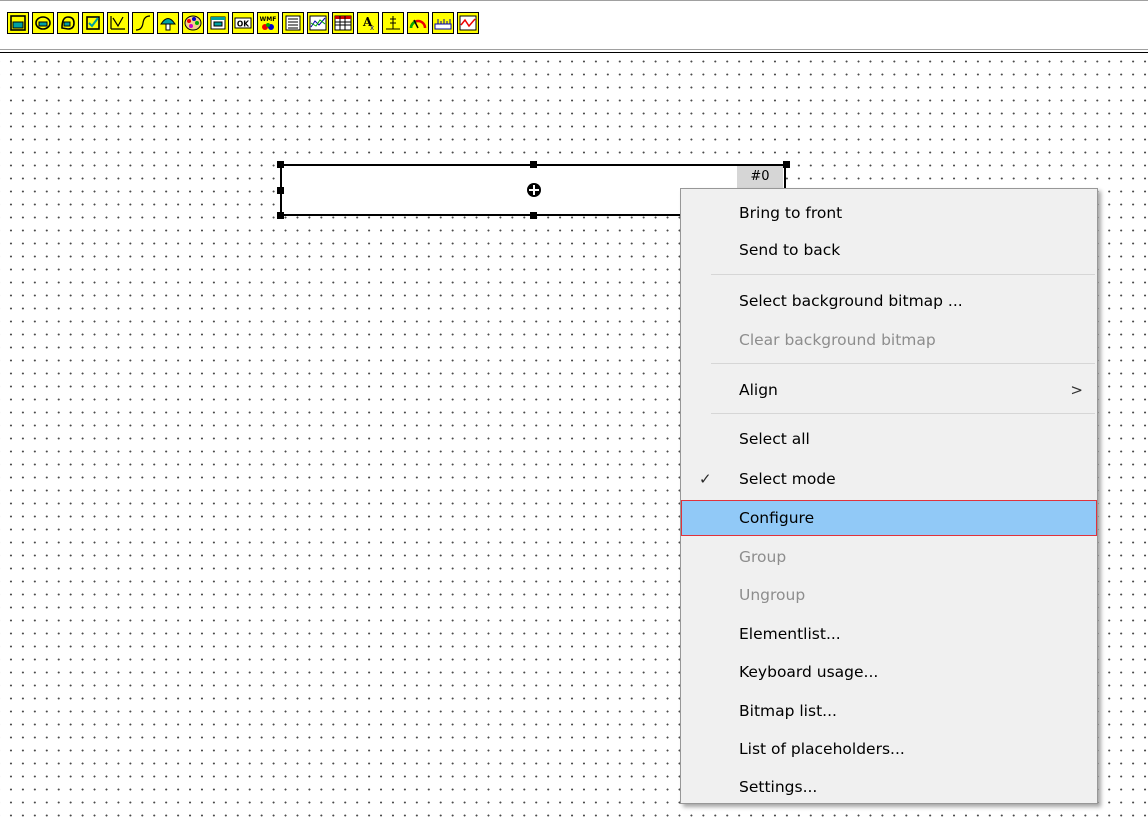 The width and height of the screenshot is (1148, 826). What do you see at coordinates (293, 23) in the screenshot?
I see `list-icon` at bounding box center [293, 23].